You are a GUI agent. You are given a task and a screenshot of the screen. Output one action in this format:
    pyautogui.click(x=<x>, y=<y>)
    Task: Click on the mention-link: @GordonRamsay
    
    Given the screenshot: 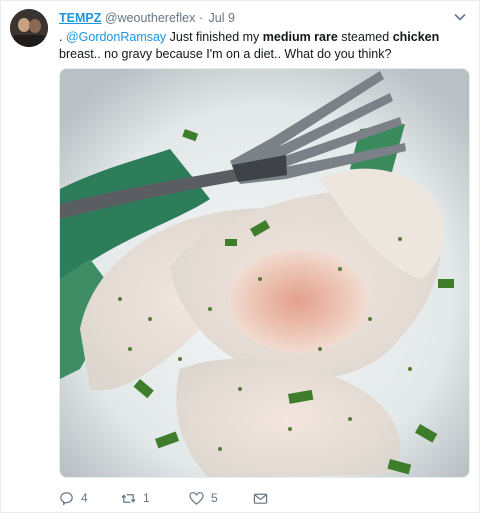 What is the action you would take?
    pyautogui.click(x=116, y=37)
    